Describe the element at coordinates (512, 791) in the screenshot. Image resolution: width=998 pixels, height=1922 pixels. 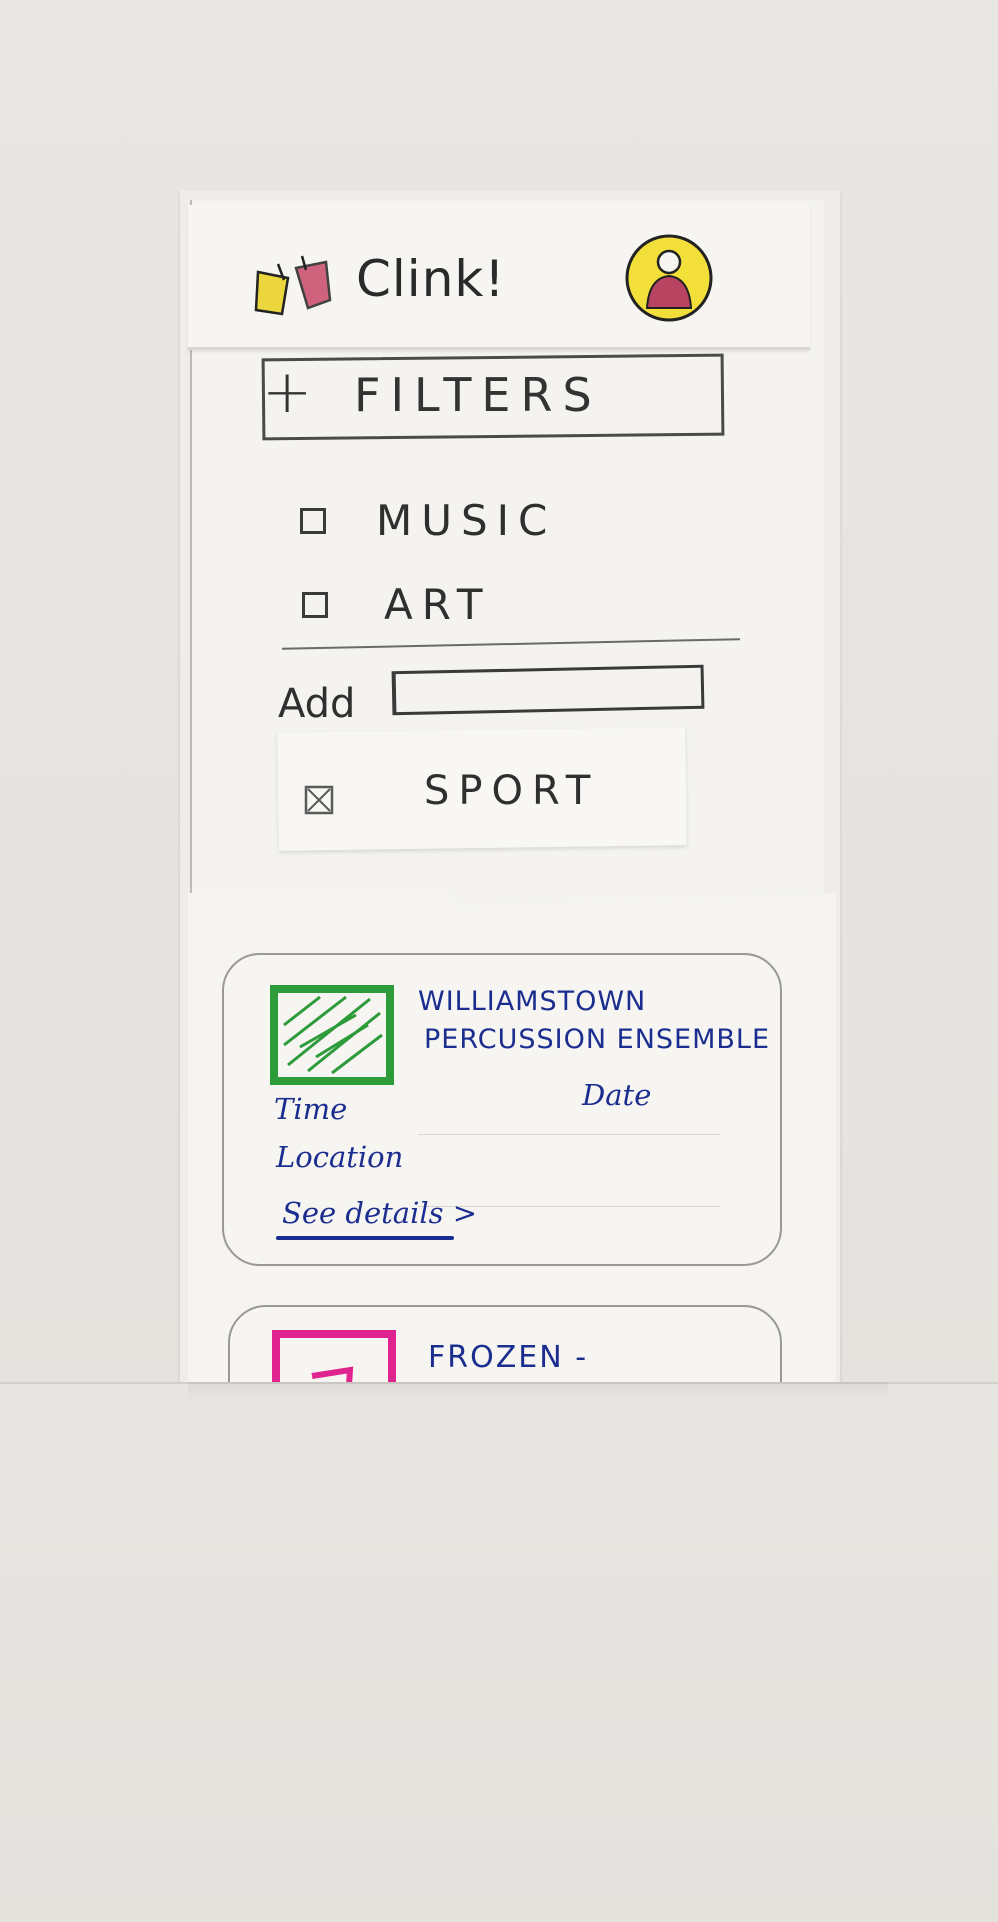
I see `sport-option-label: SPORT` at that location.